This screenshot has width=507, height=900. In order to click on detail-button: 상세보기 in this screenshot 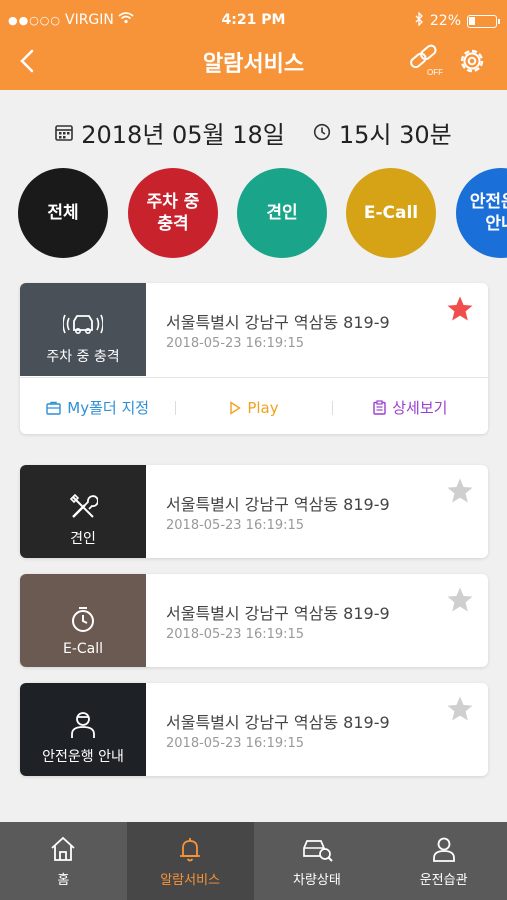, I will do `click(410, 406)`.